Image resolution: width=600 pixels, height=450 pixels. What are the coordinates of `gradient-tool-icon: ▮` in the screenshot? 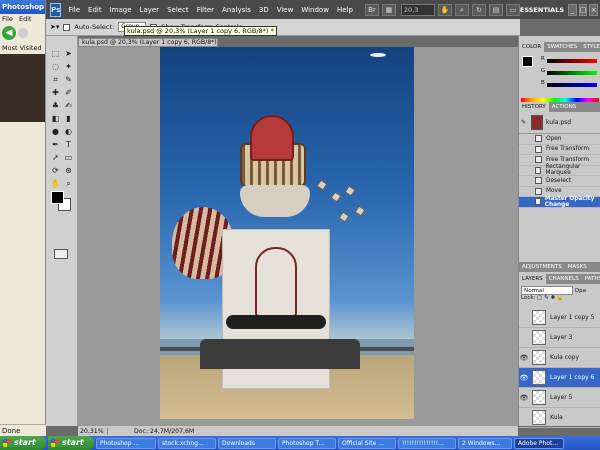 It's located at (68, 118).